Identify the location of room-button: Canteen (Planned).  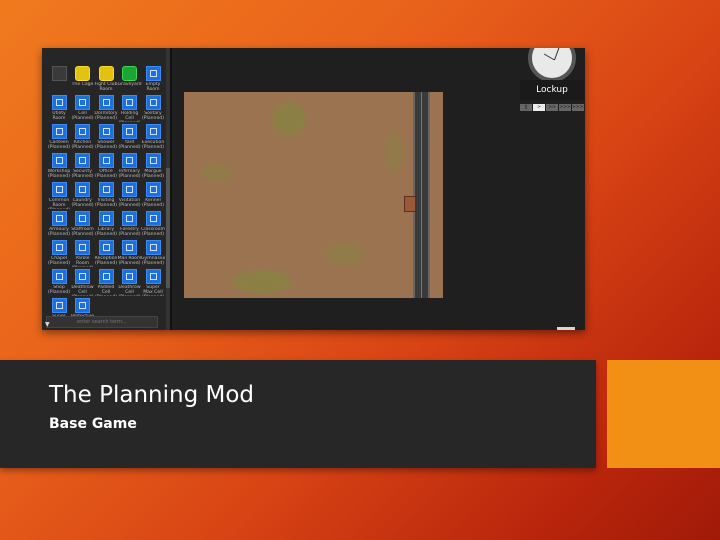
(59, 138).